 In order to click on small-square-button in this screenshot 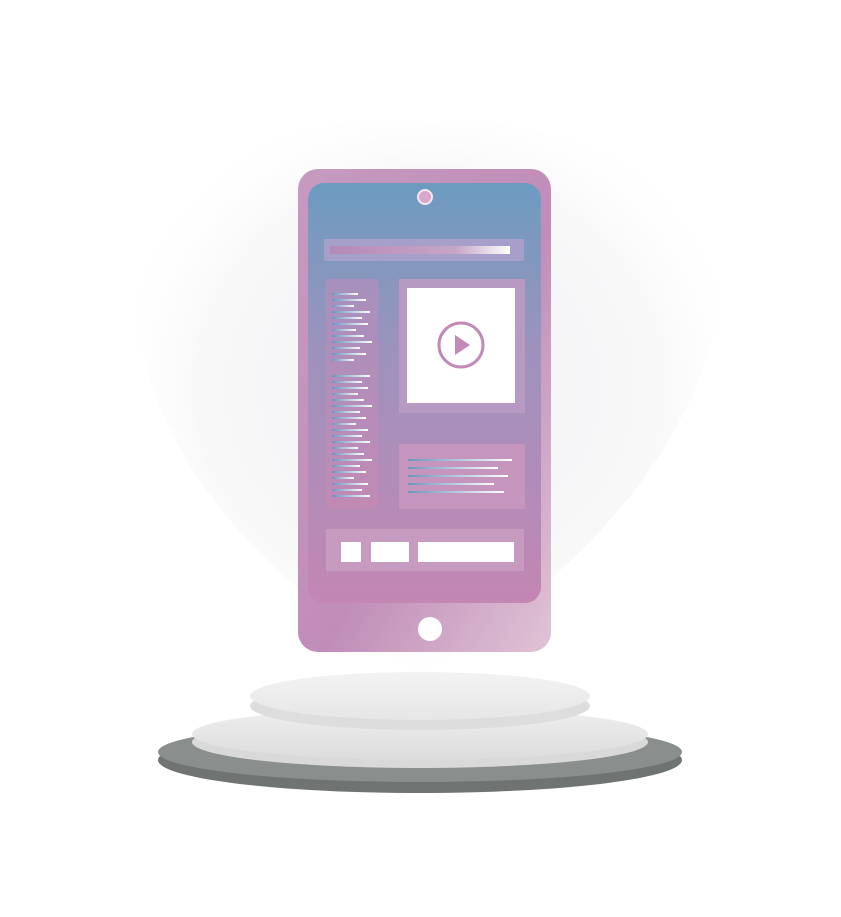, I will do `click(351, 552)`.